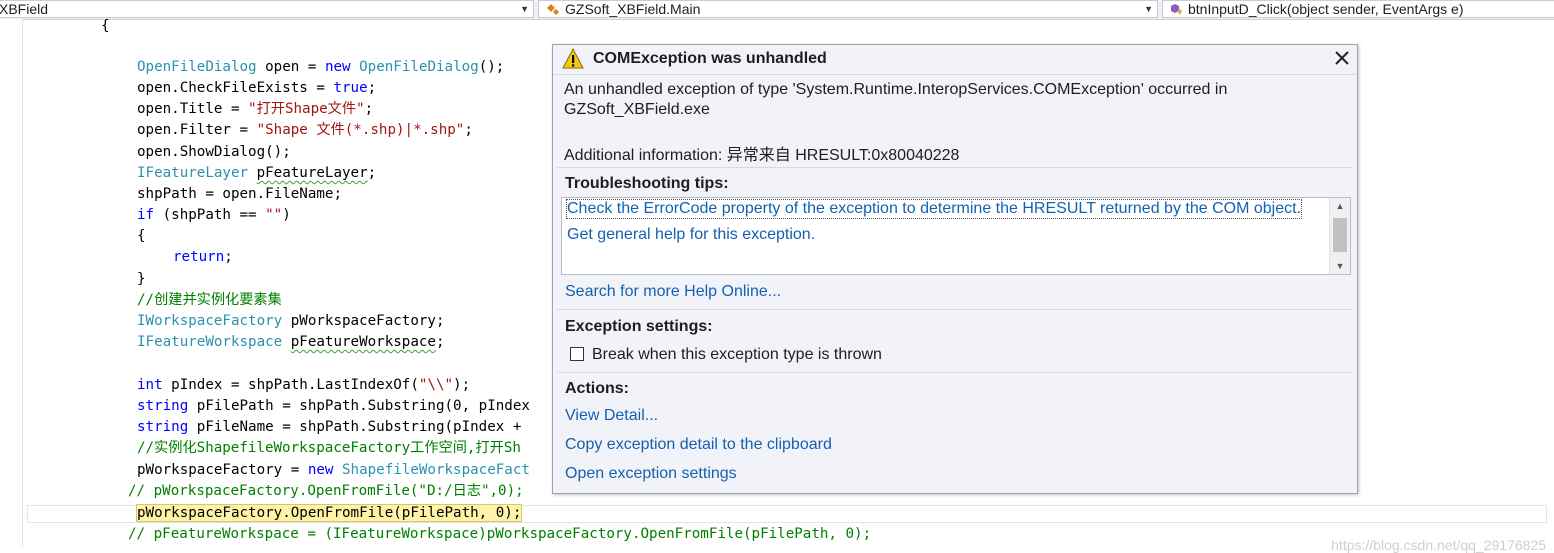 The image size is (1554, 553). What do you see at coordinates (737, 354) in the screenshot?
I see `break-on-exception-label: Break when this exception type is thrown` at bounding box center [737, 354].